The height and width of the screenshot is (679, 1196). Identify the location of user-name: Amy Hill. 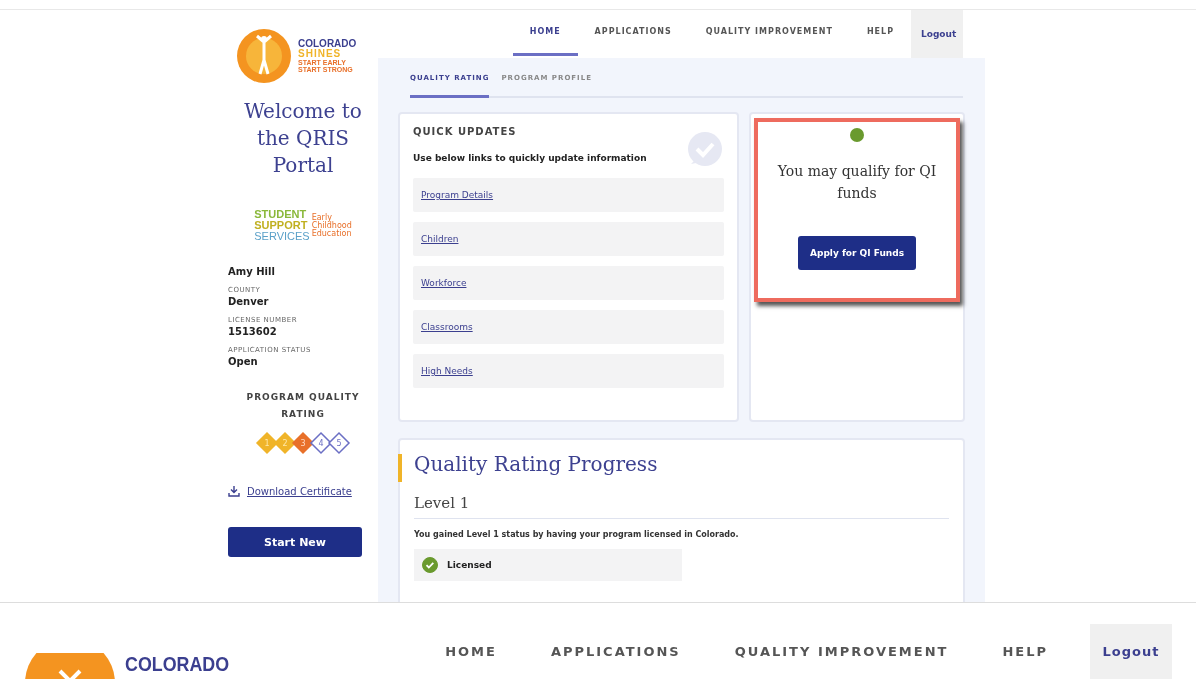
(252, 271).